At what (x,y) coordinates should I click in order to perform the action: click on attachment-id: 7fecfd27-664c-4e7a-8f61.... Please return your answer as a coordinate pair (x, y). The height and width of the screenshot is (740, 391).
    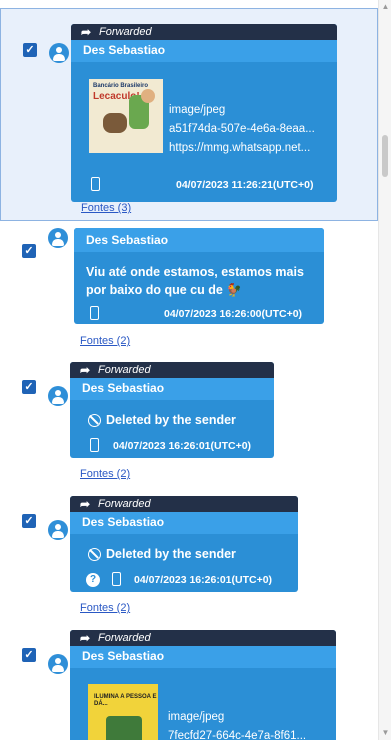
    Looking at the image, I should click on (237, 735).